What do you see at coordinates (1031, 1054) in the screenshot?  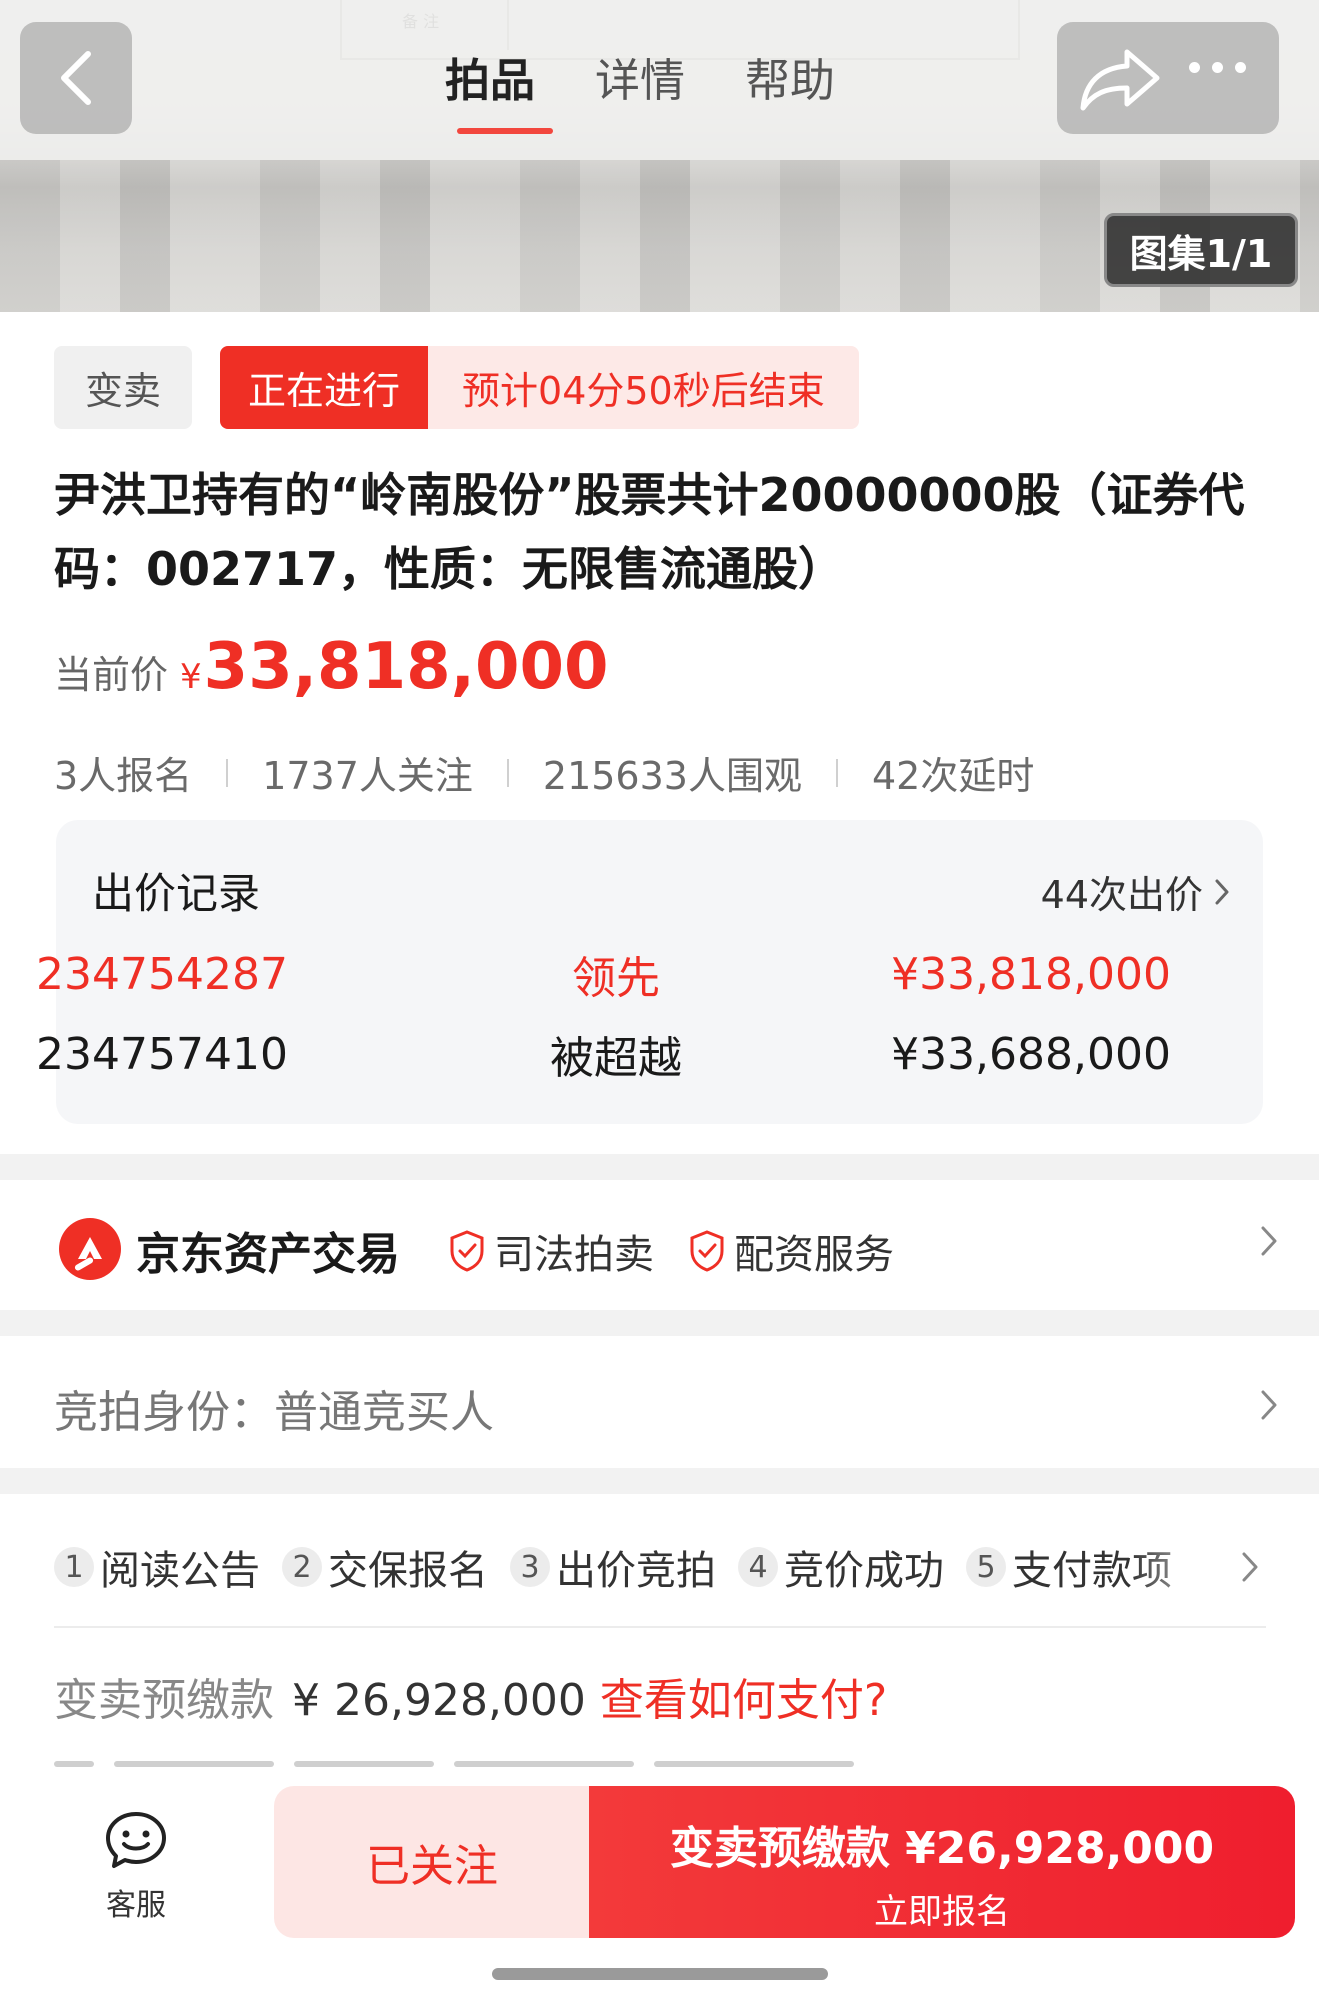 I see `bid-amount: ¥33,688,000` at bounding box center [1031, 1054].